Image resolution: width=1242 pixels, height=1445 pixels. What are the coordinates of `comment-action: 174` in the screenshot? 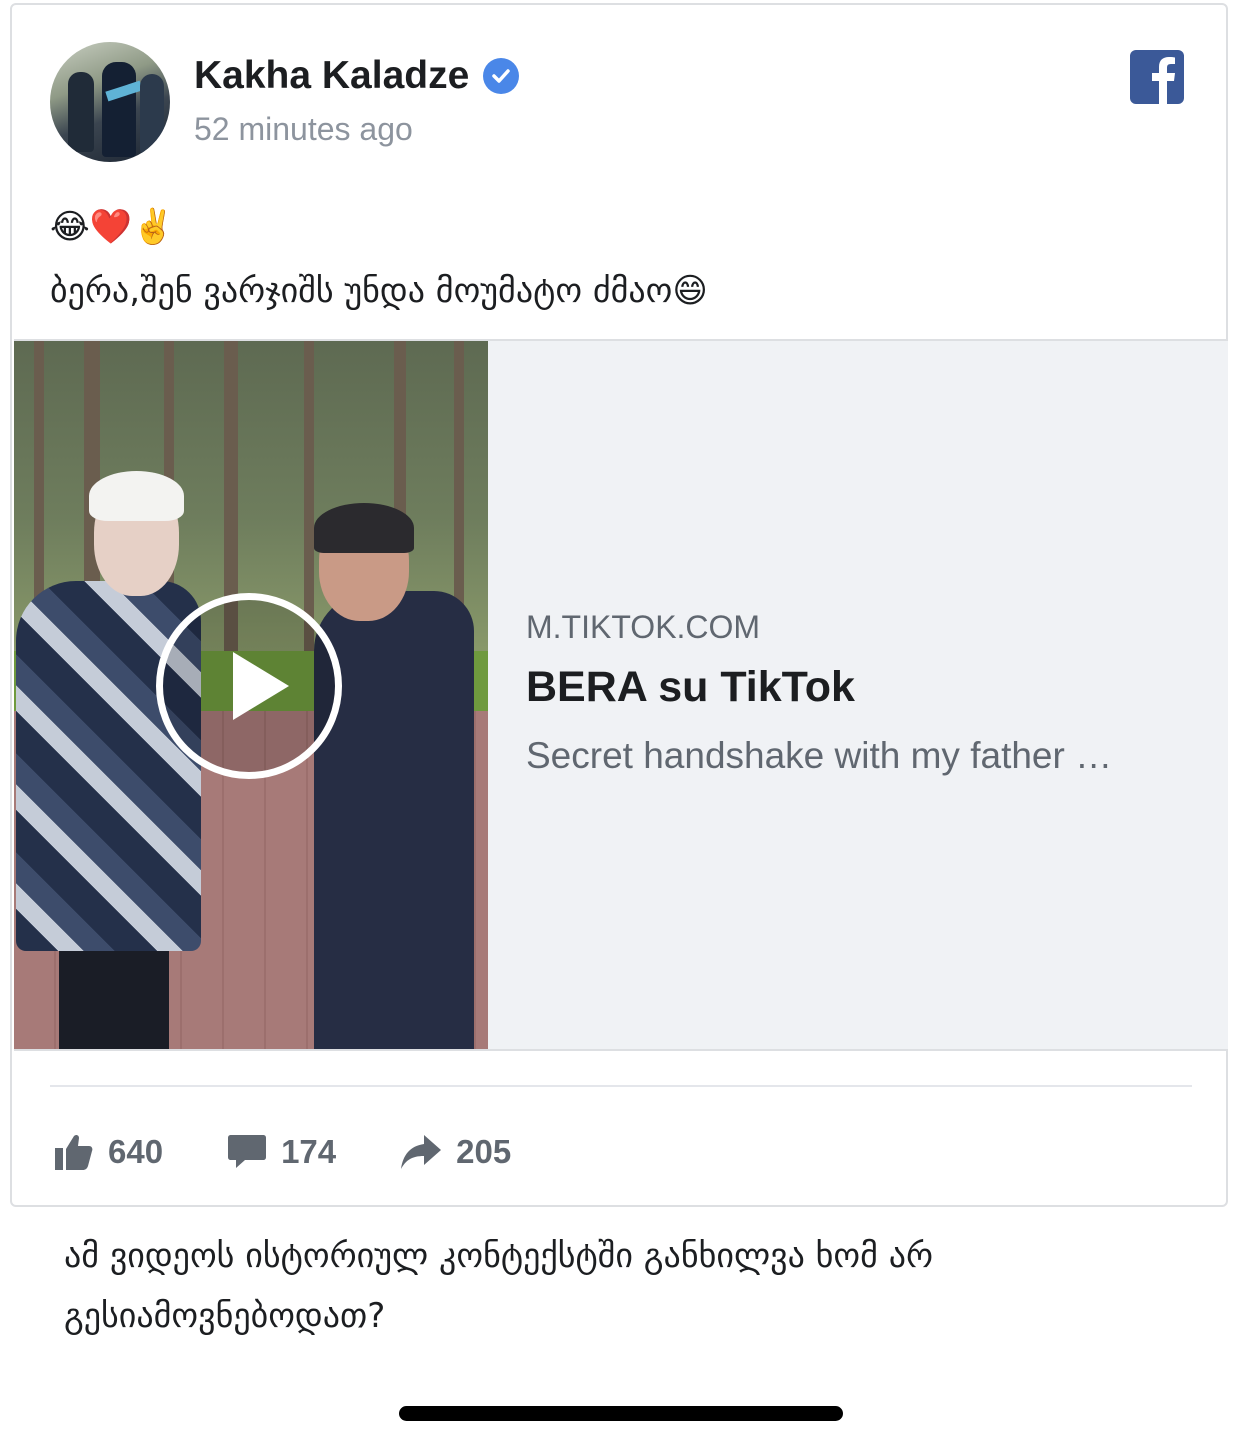 It's located at (281, 1152).